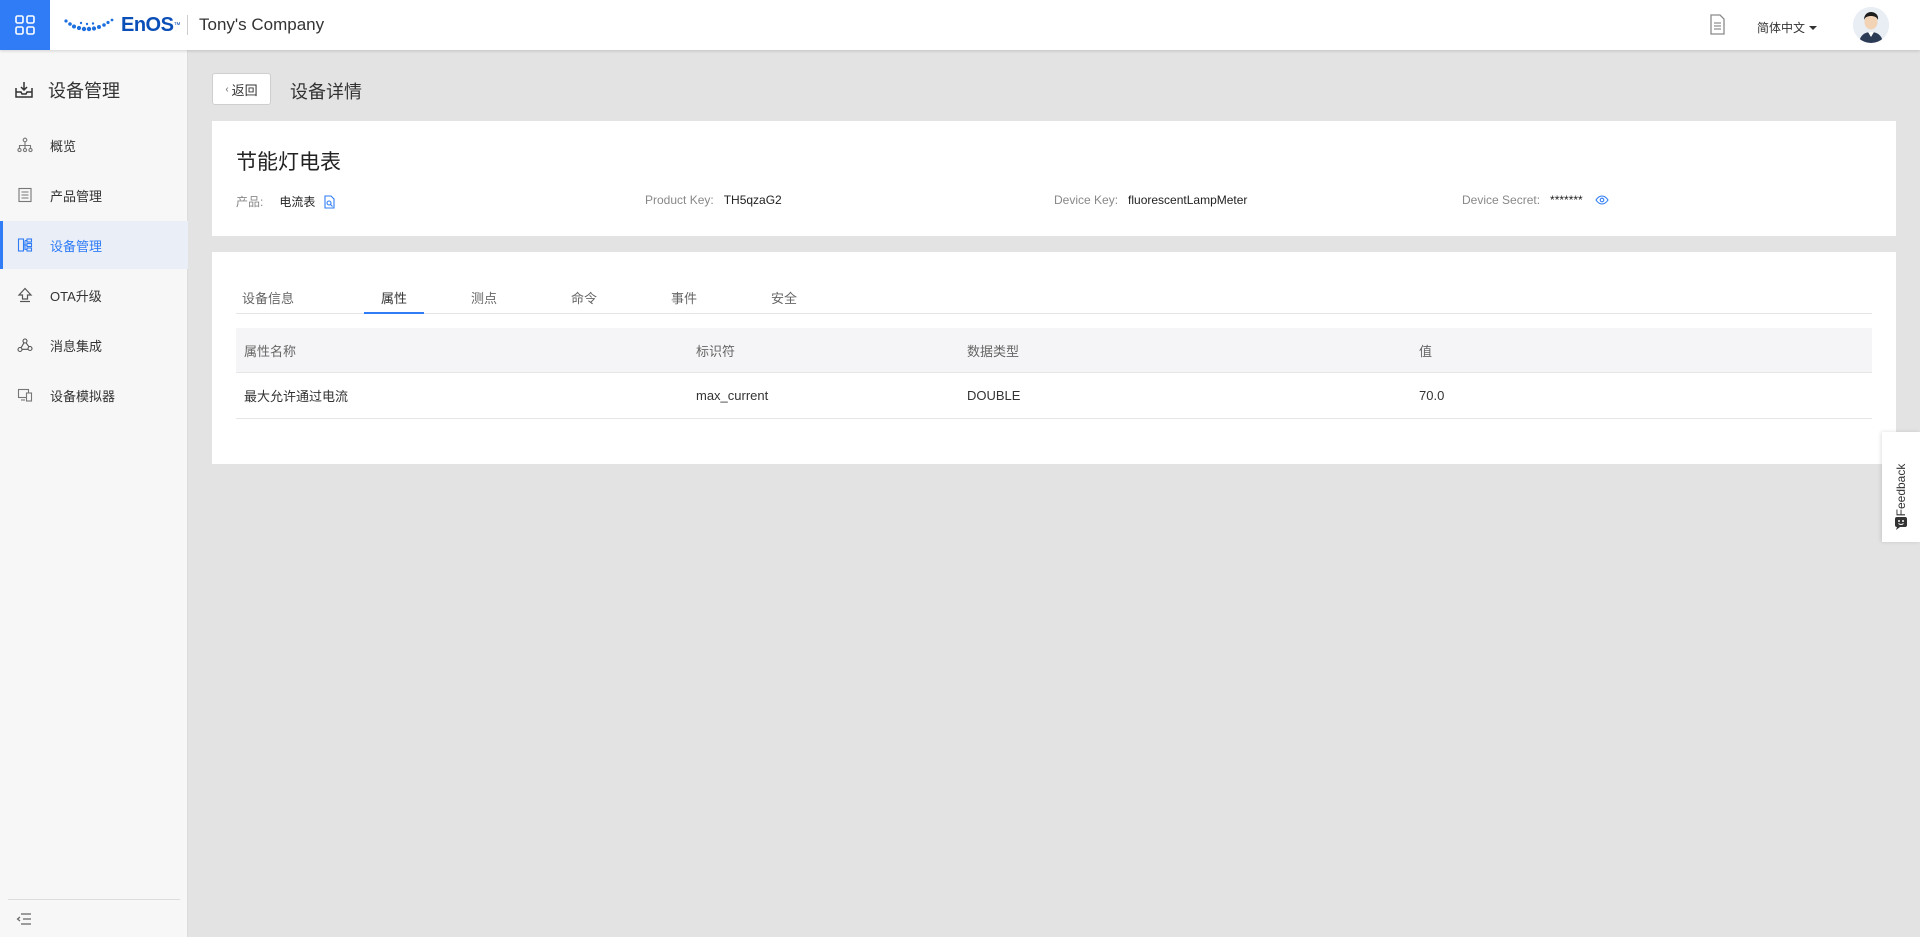 The image size is (1920, 937). Describe the element at coordinates (679, 200) in the screenshot. I see `product-key-label: Product Key:` at that location.